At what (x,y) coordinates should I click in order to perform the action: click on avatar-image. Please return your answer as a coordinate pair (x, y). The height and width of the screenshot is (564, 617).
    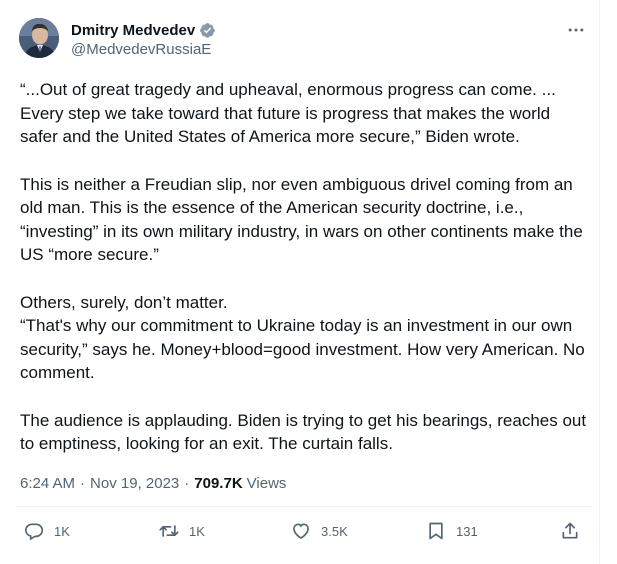
    Looking at the image, I should click on (39, 38).